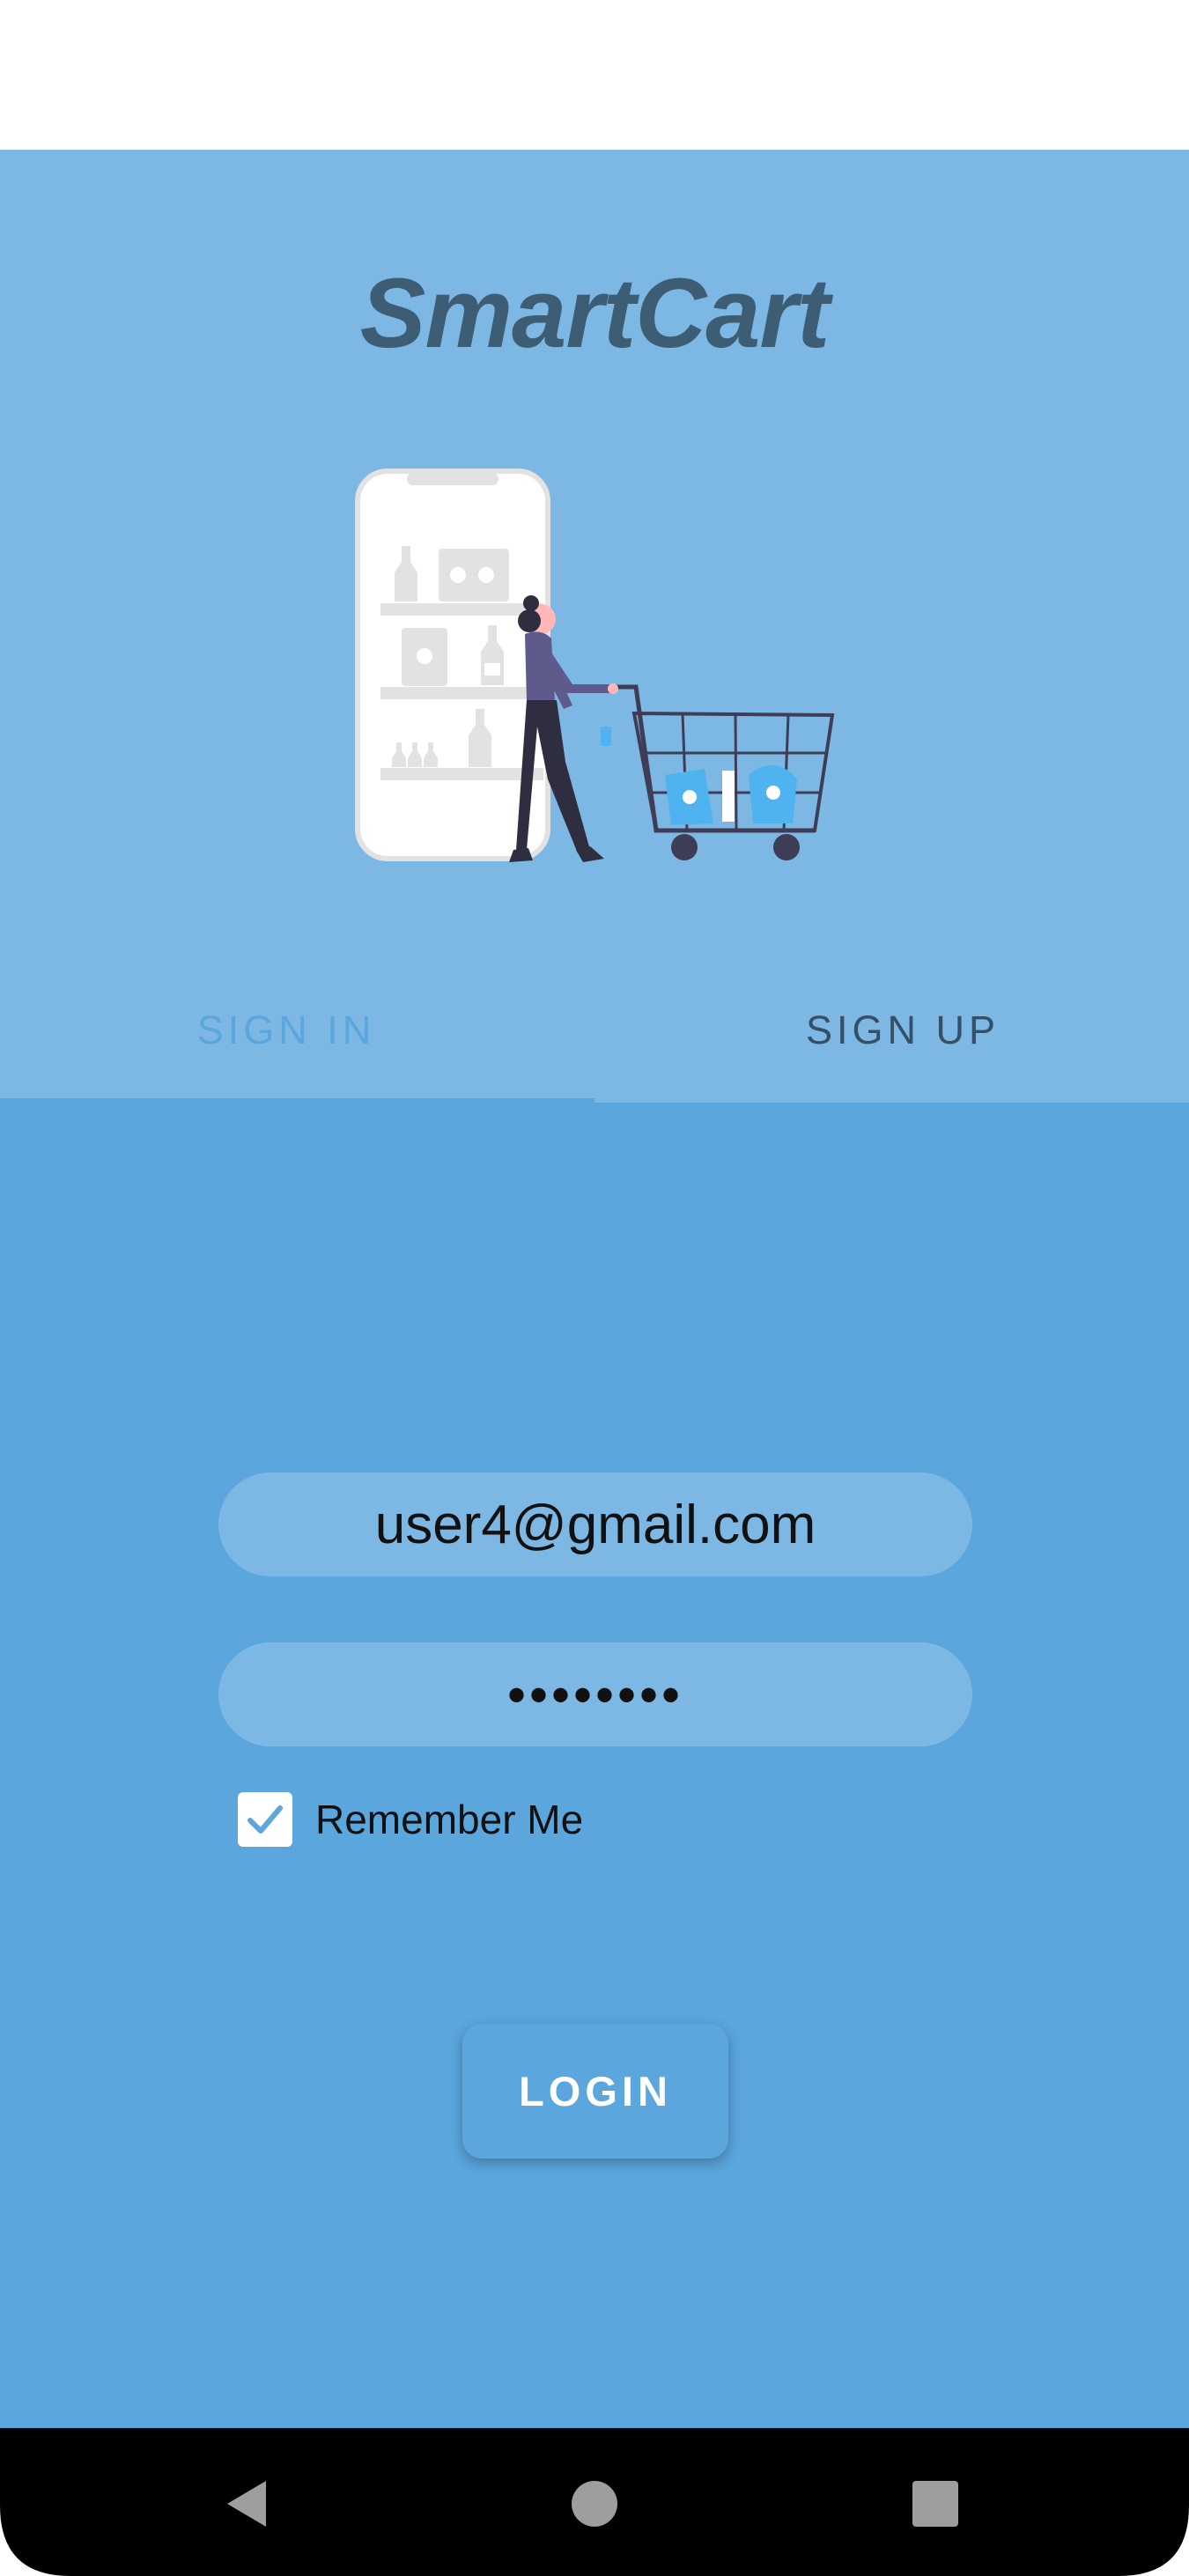 This screenshot has width=1189, height=2576. Describe the element at coordinates (595, 75) in the screenshot. I see `status-bar` at that location.